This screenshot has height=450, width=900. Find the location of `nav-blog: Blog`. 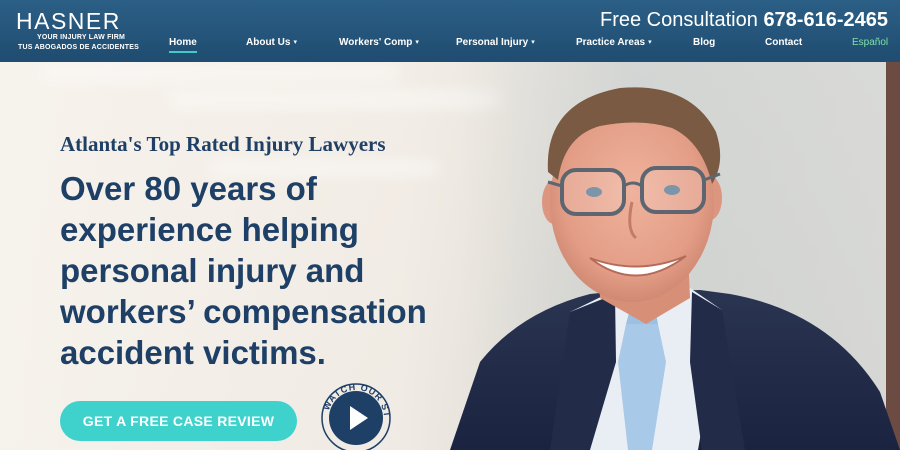

nav-blog: Blog is located at coordinates (704, 43).